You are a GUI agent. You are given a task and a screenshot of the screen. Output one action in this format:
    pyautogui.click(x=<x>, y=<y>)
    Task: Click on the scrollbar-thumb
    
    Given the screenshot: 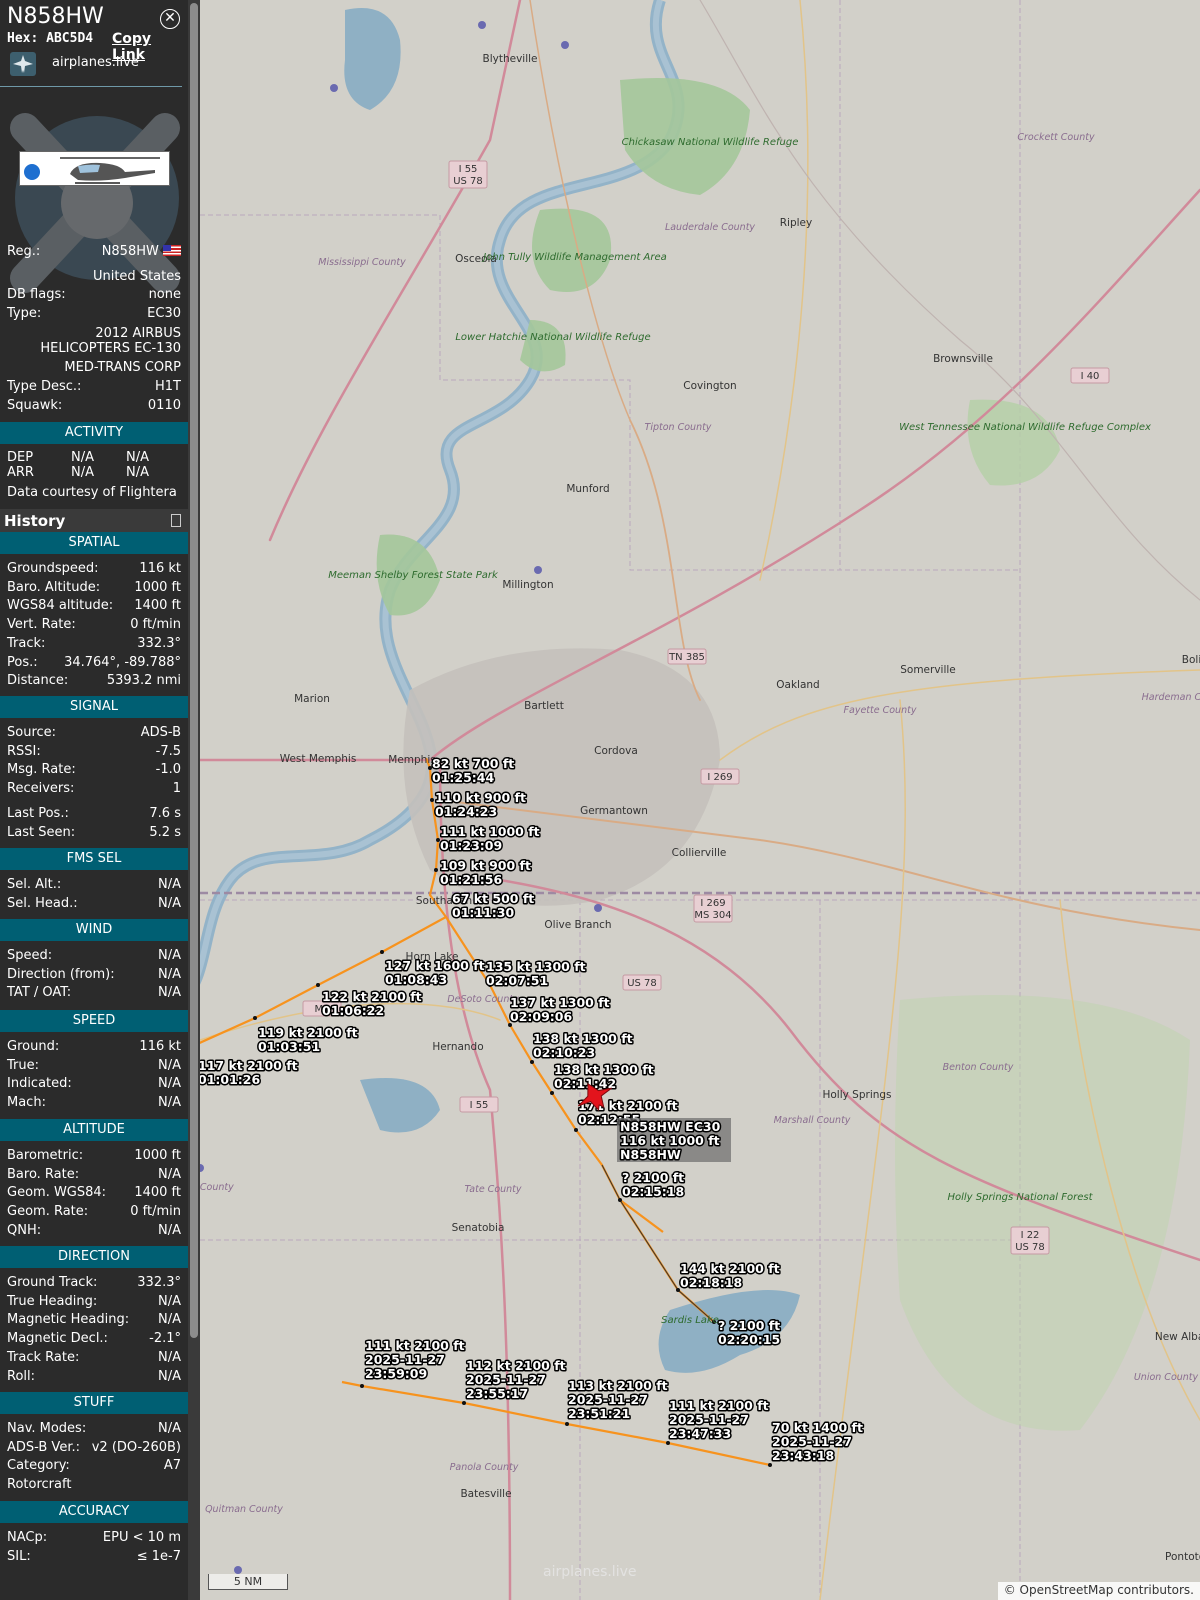 What is the action you would take?
    pyautogui.click(x=194, y=670)
    